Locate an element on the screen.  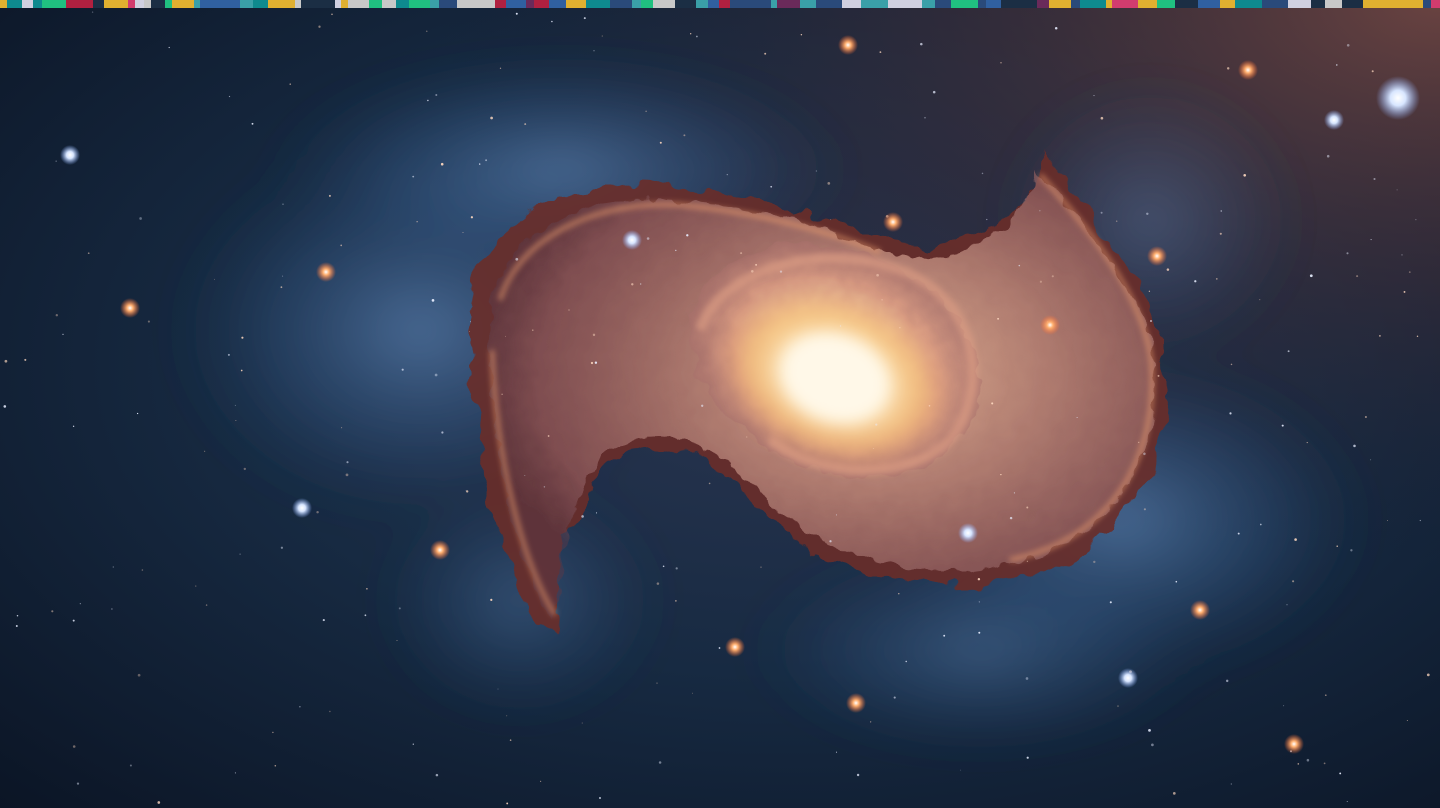
bright-star is located at coordinates (1248, 70).